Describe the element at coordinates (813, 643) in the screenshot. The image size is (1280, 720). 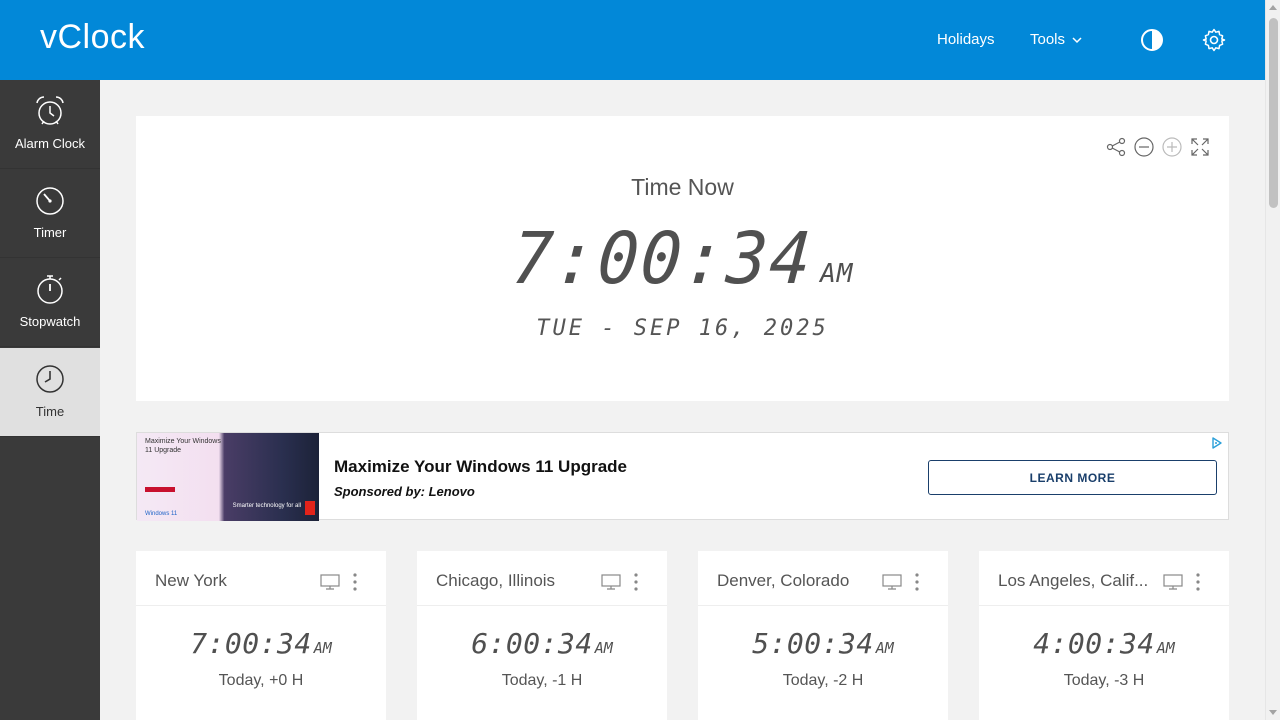
I see `city-time: 5:00:34` at that location.